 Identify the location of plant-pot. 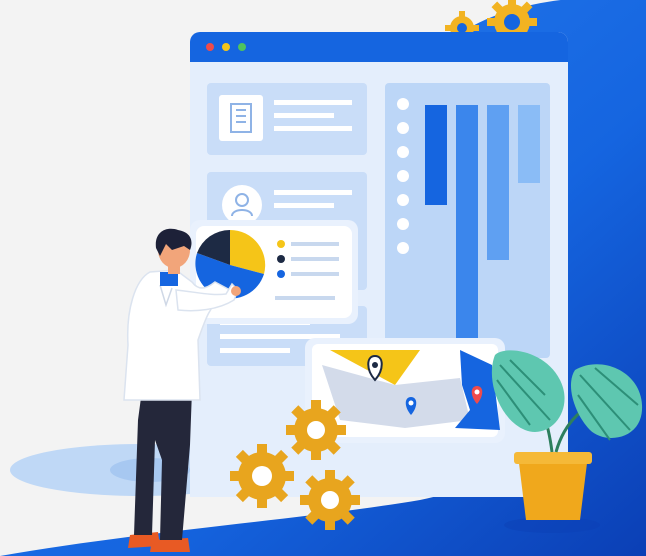
(553, 487).